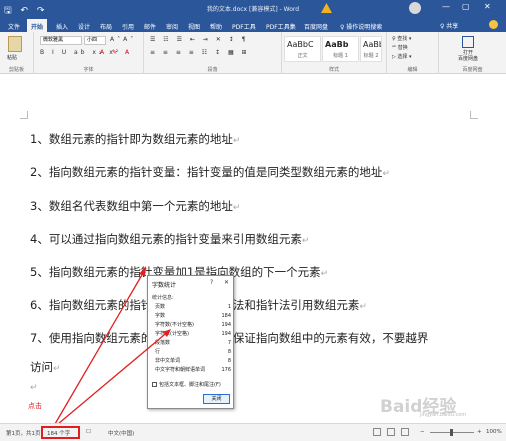 The width and height of the screenshot is (506, 441). What do you see at coordinates (422, 432) in the screenshot?
I see `zoom-out-button: −` at bounding box center [422, 432].